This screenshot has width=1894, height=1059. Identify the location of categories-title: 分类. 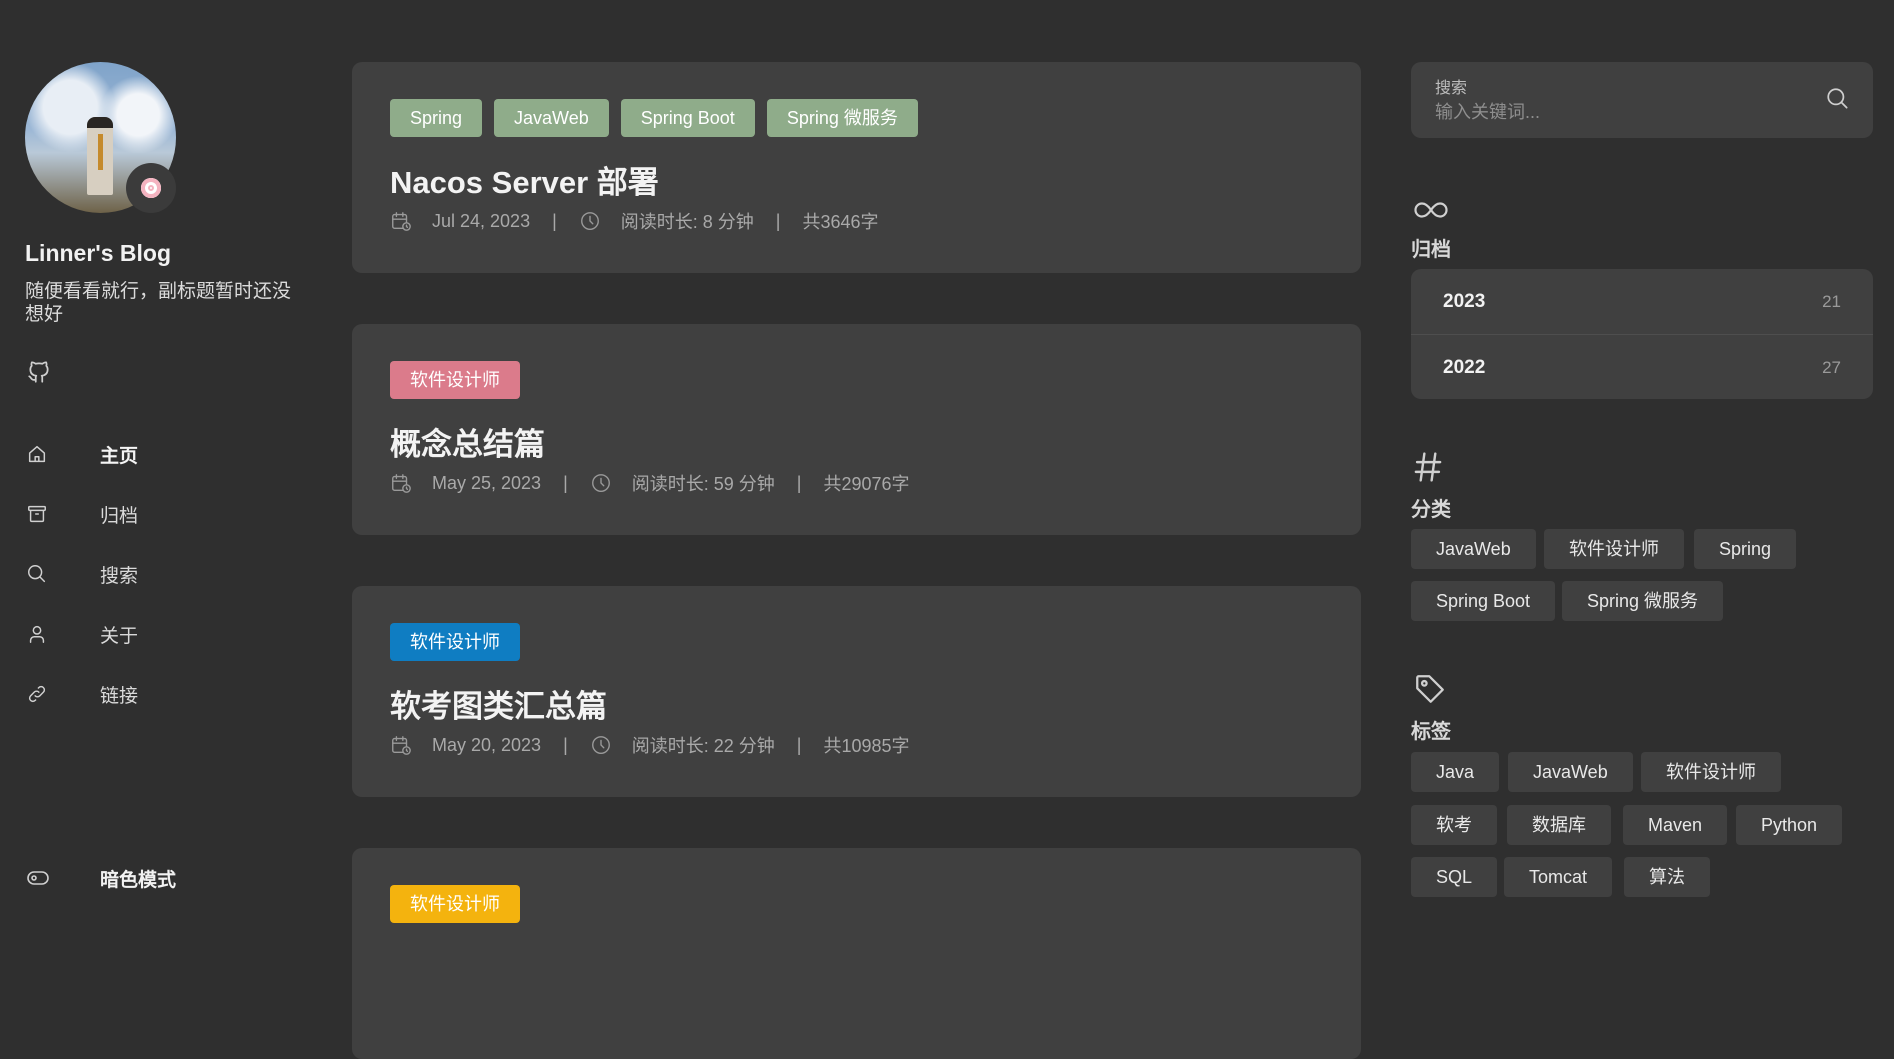
(1431, 510).